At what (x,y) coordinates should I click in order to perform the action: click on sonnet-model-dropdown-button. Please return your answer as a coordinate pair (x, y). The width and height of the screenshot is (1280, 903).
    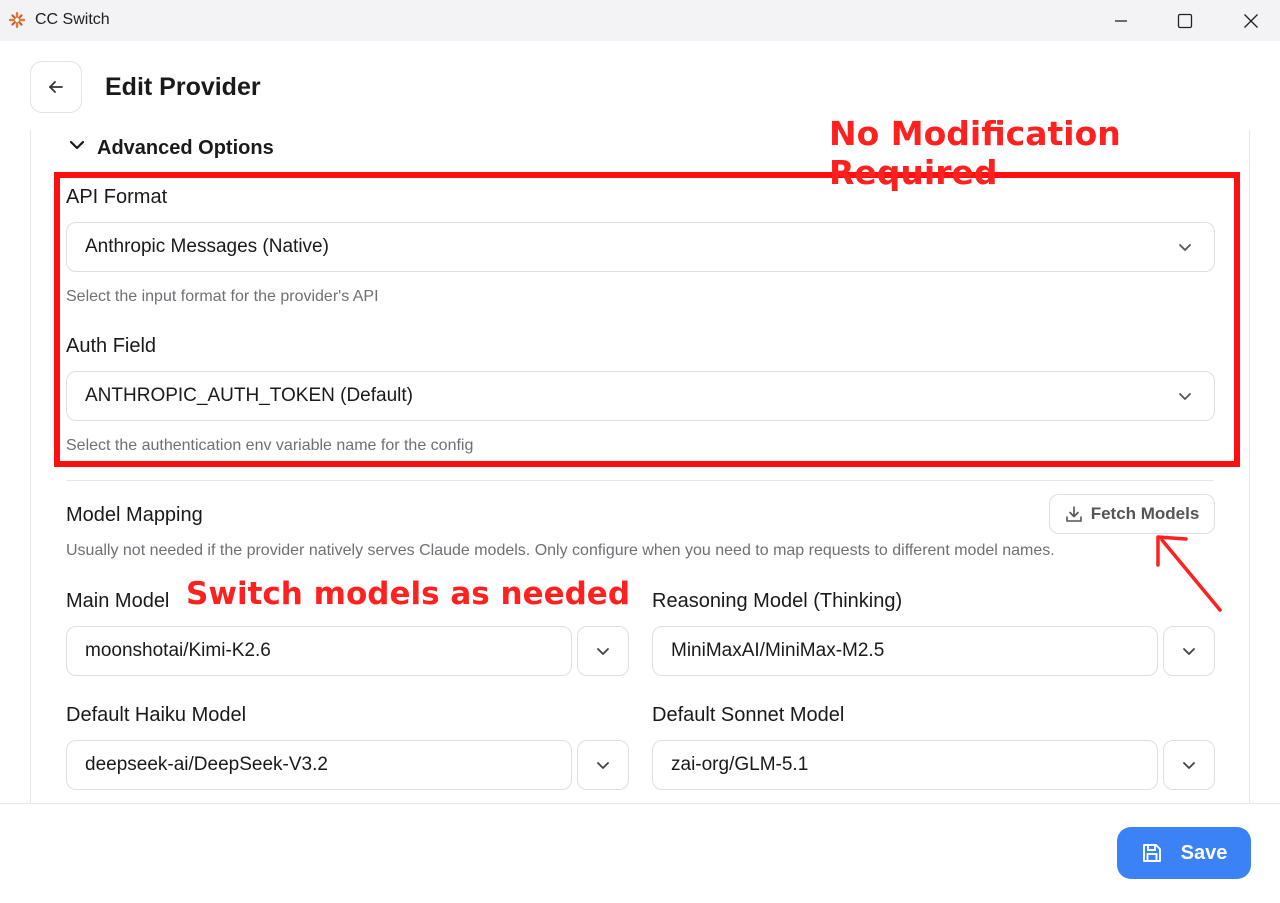
    Looking at the image, I should click on (1189, 765).